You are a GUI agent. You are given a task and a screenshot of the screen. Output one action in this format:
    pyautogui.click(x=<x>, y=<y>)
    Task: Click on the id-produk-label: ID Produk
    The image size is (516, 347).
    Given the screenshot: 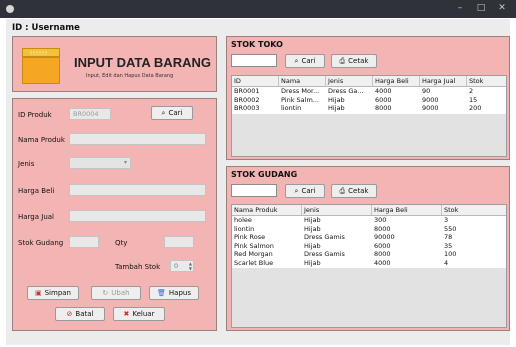 What is the action you would take?
    pyautogui.click(x=35, y=115)
    